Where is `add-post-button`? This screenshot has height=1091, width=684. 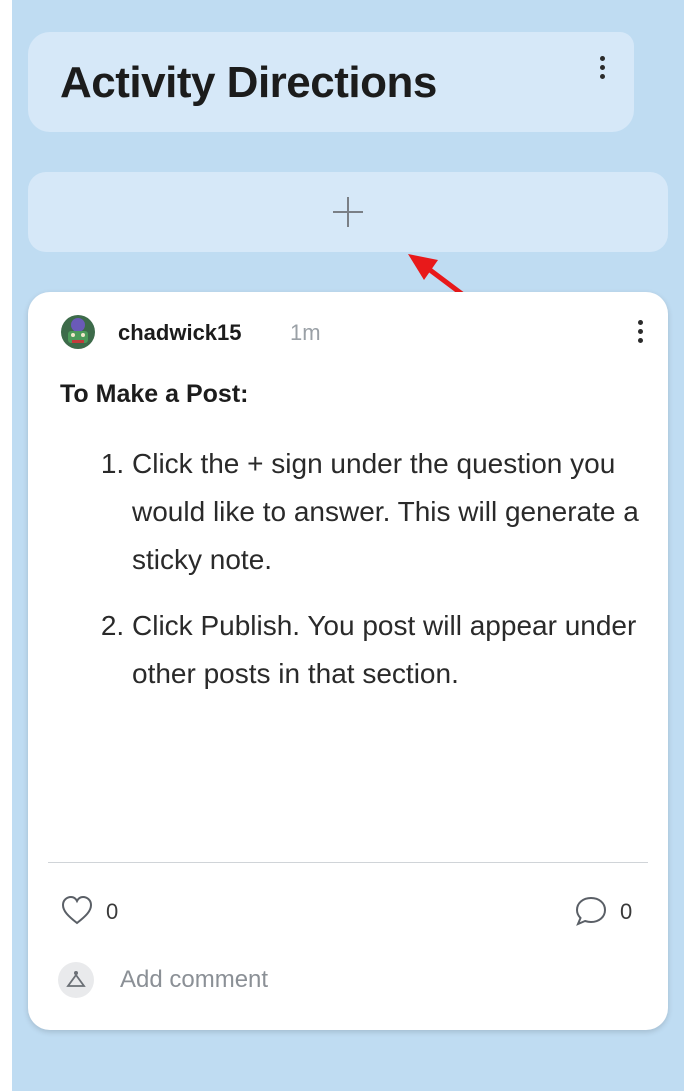
add-post-button is located at coordinates (348, 212).